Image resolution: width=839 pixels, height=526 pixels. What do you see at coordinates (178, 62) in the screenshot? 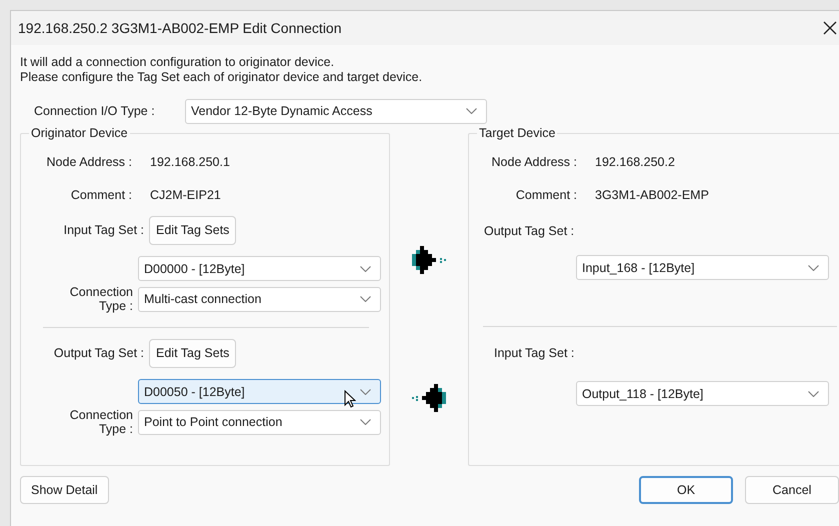
I see `description-text: It will add a connection configuration to originator device.` at bounding box center [178, 62].